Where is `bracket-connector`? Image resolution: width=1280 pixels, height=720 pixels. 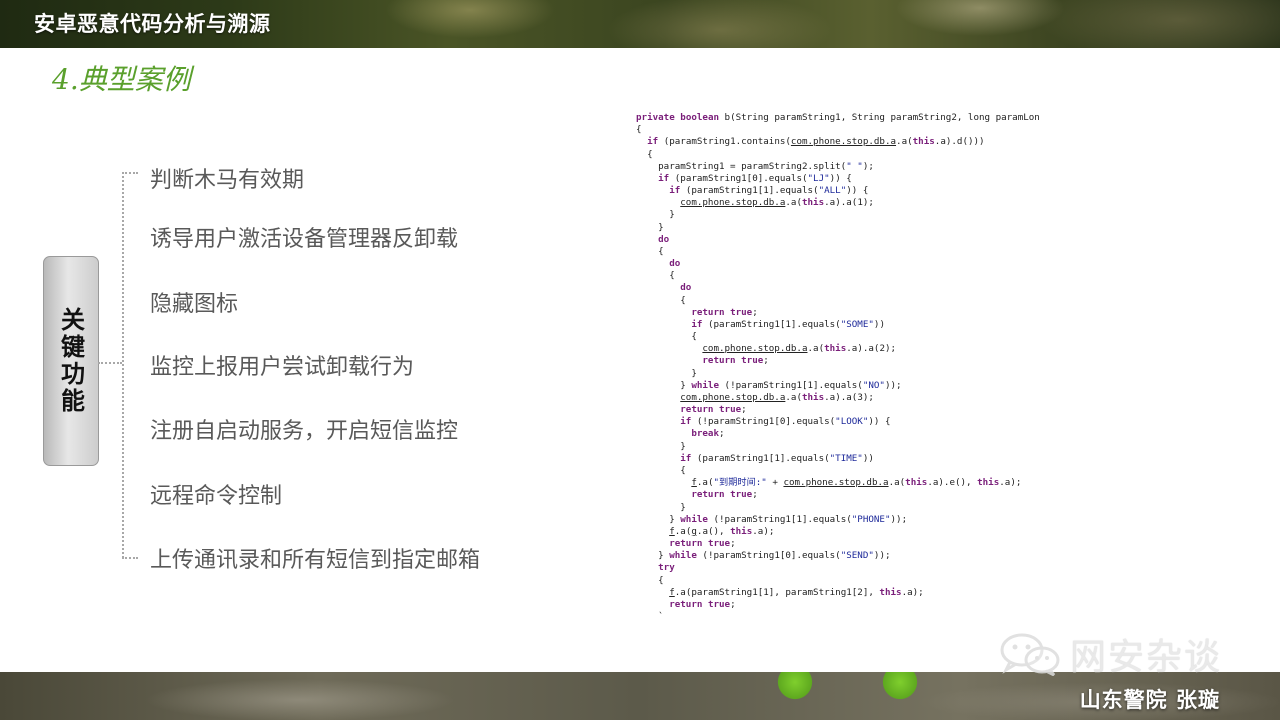 bracket-connector is located at coordinates (110, 363).